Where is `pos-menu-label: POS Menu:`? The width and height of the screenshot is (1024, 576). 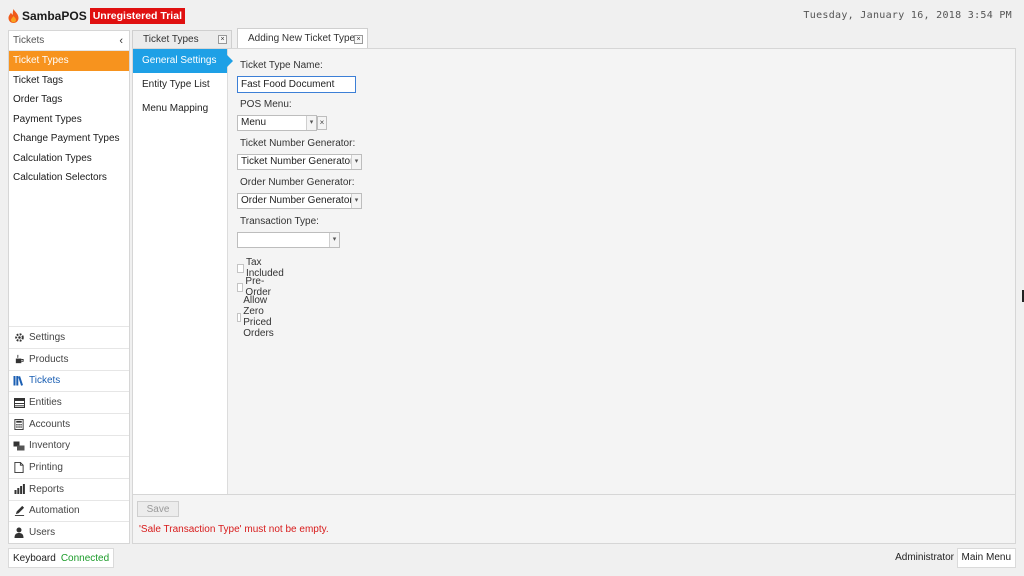 pos-menu-label: POS Menu: is located at coordinates (266, 104).